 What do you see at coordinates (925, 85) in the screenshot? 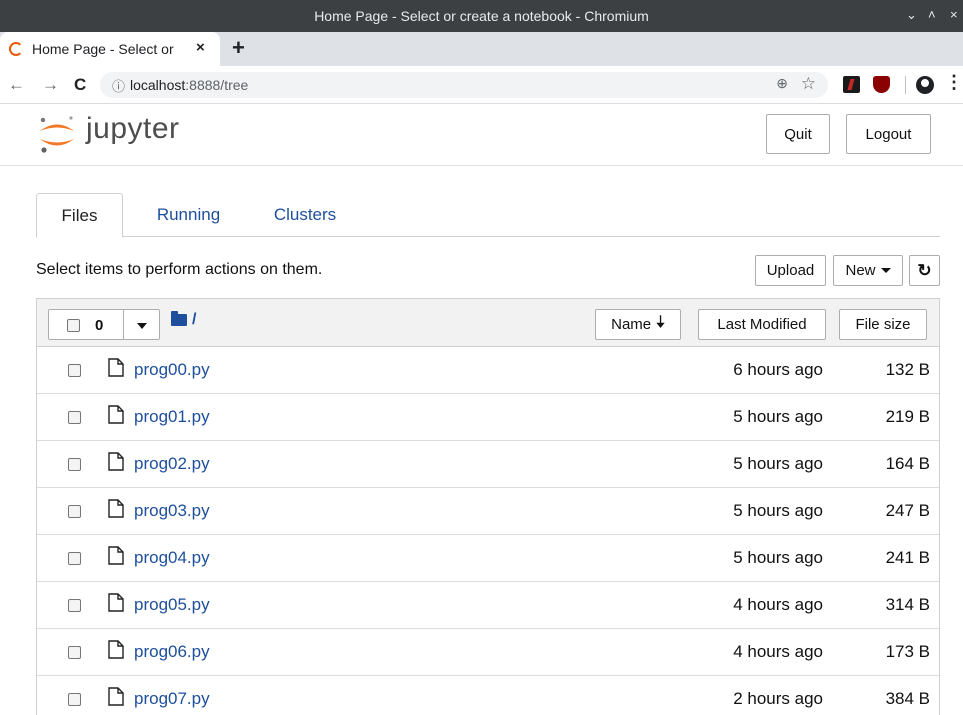
I see `profile-avatar-icon` at bounding box center [925, 85].